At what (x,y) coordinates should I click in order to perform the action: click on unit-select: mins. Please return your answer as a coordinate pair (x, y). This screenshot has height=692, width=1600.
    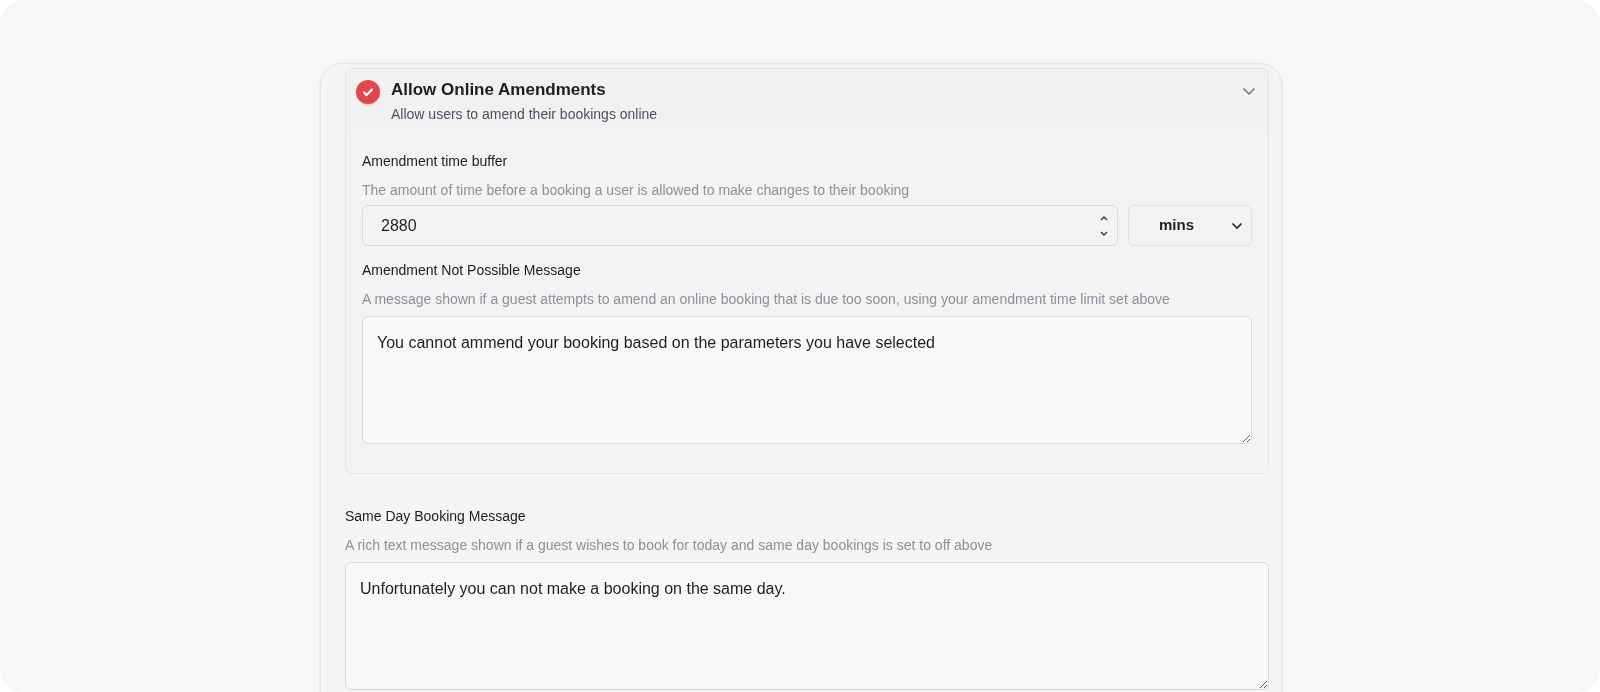
    Looking at the image, I should click on (1190, 225).